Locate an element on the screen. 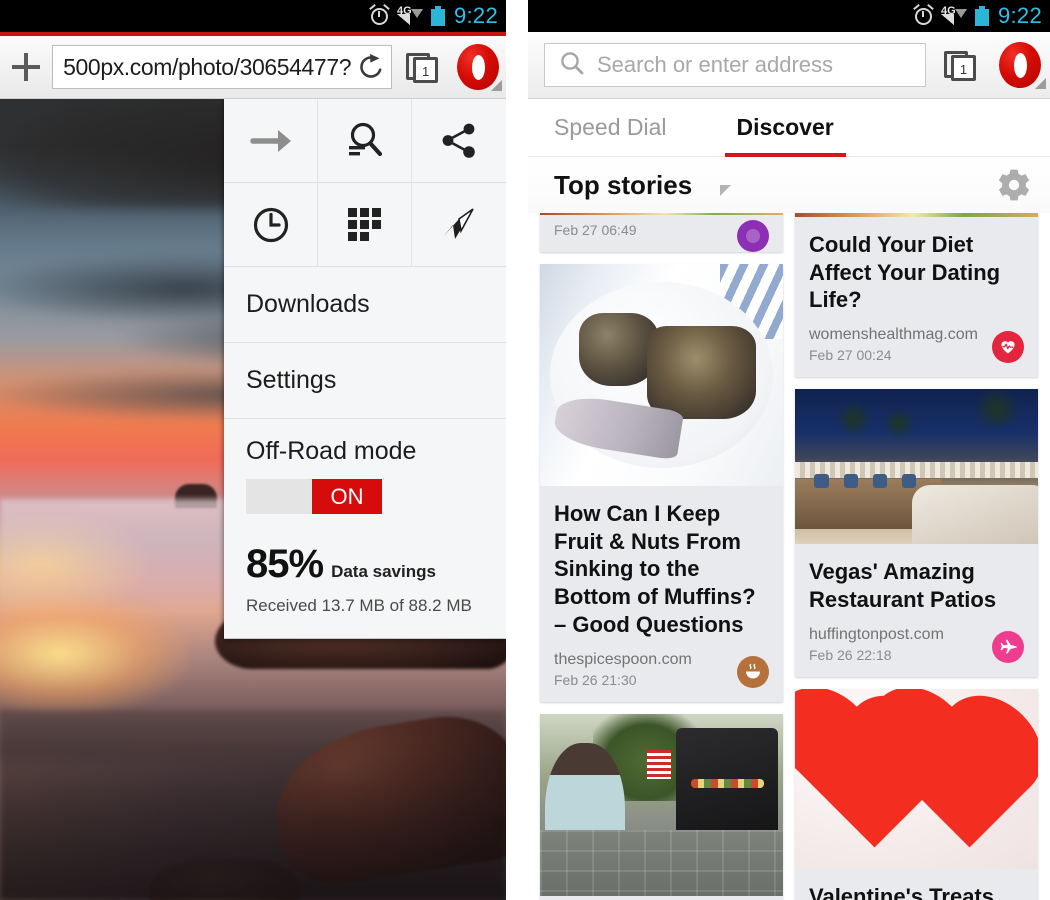  tab-discover-label: Discover is located at coordinates (785, 127).